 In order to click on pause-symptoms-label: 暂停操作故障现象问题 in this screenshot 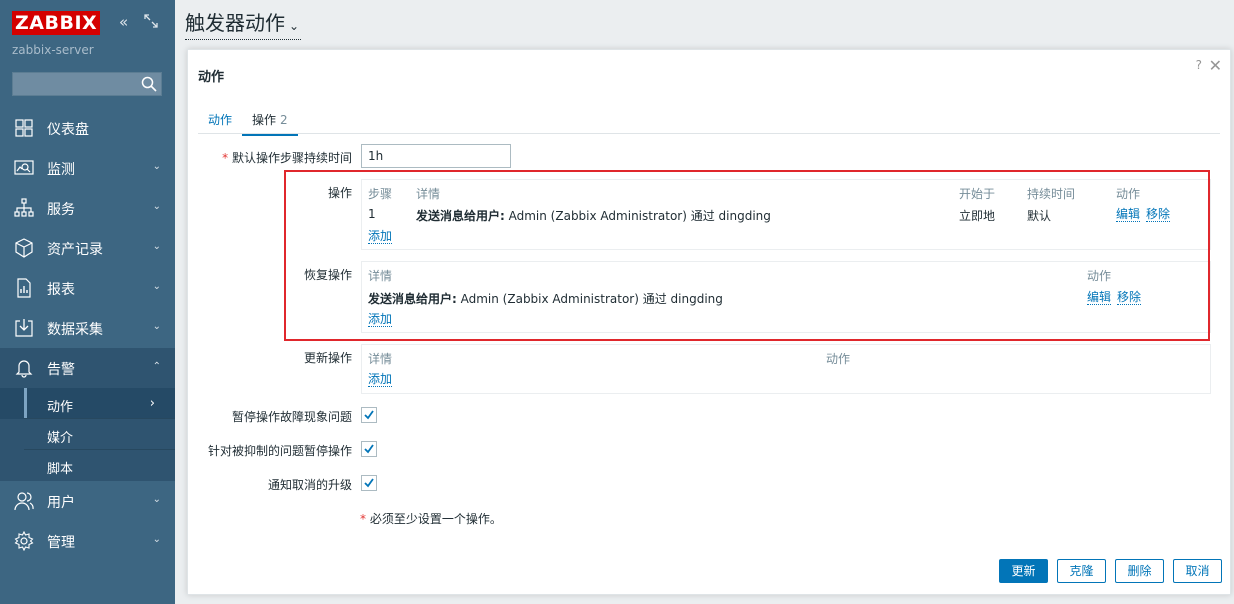, I will do `click(291, 417)`.